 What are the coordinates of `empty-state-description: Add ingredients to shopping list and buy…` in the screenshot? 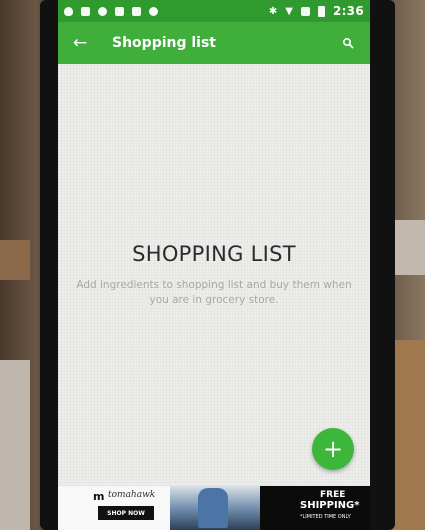 It's located at (214, 292).